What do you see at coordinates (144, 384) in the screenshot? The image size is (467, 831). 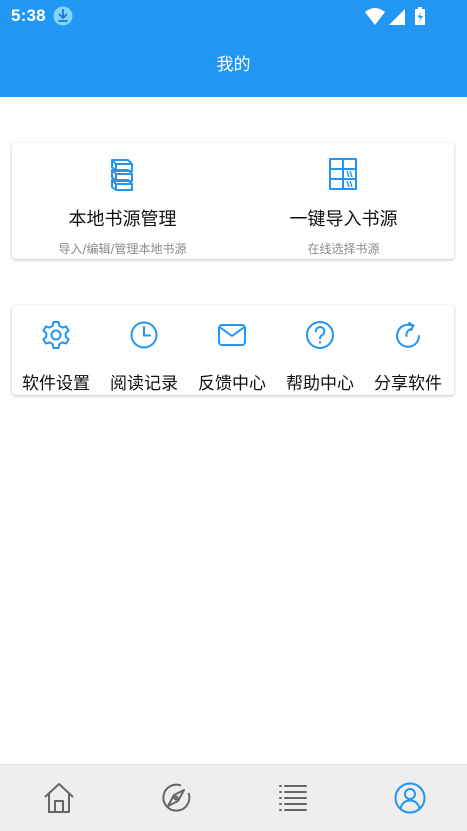 I see `menu-label-reading-history: 阅读记录` at bounding box center [144, 384].